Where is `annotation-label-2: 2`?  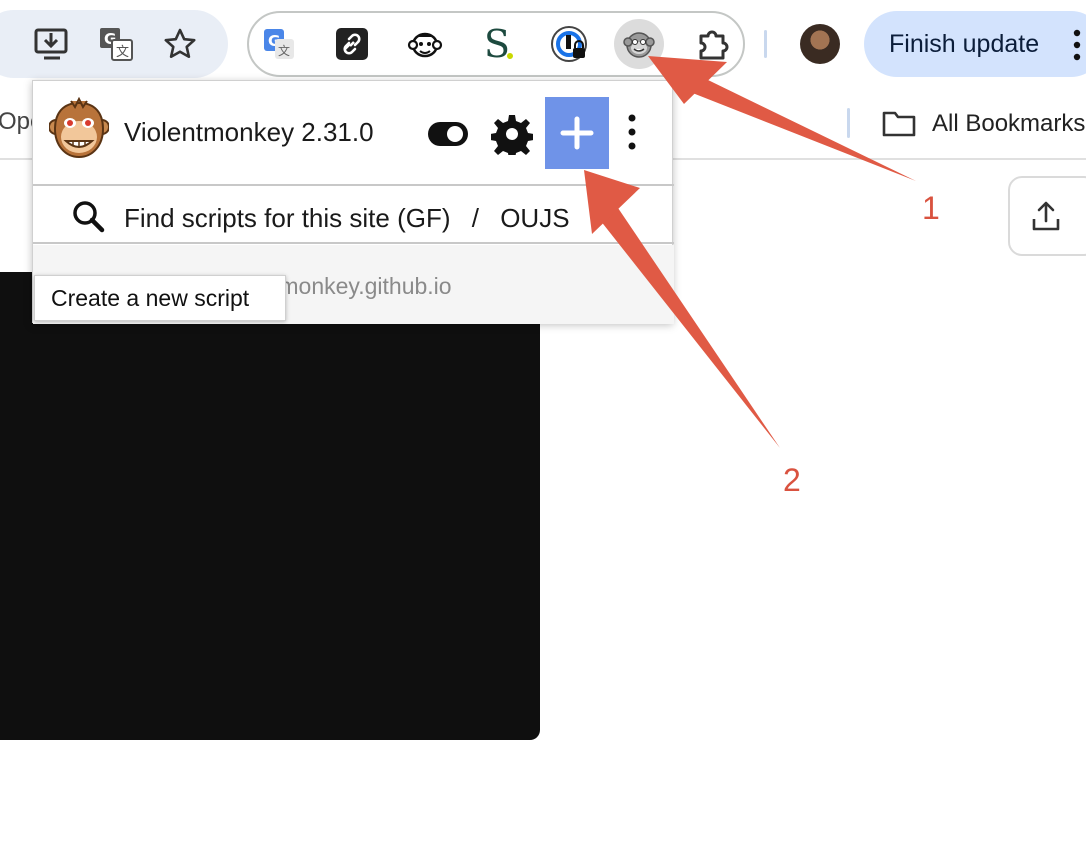 annotation-label-2: 2 is located at coordinates (792, 480).